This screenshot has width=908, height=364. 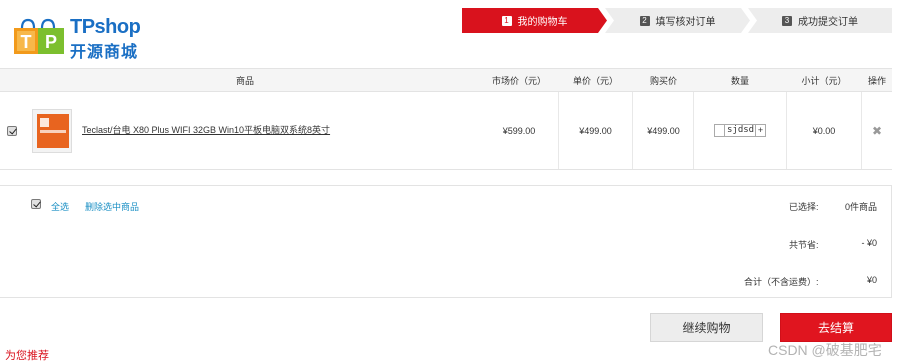 I want to click on row-select-cell, so click(x=12, y=130).